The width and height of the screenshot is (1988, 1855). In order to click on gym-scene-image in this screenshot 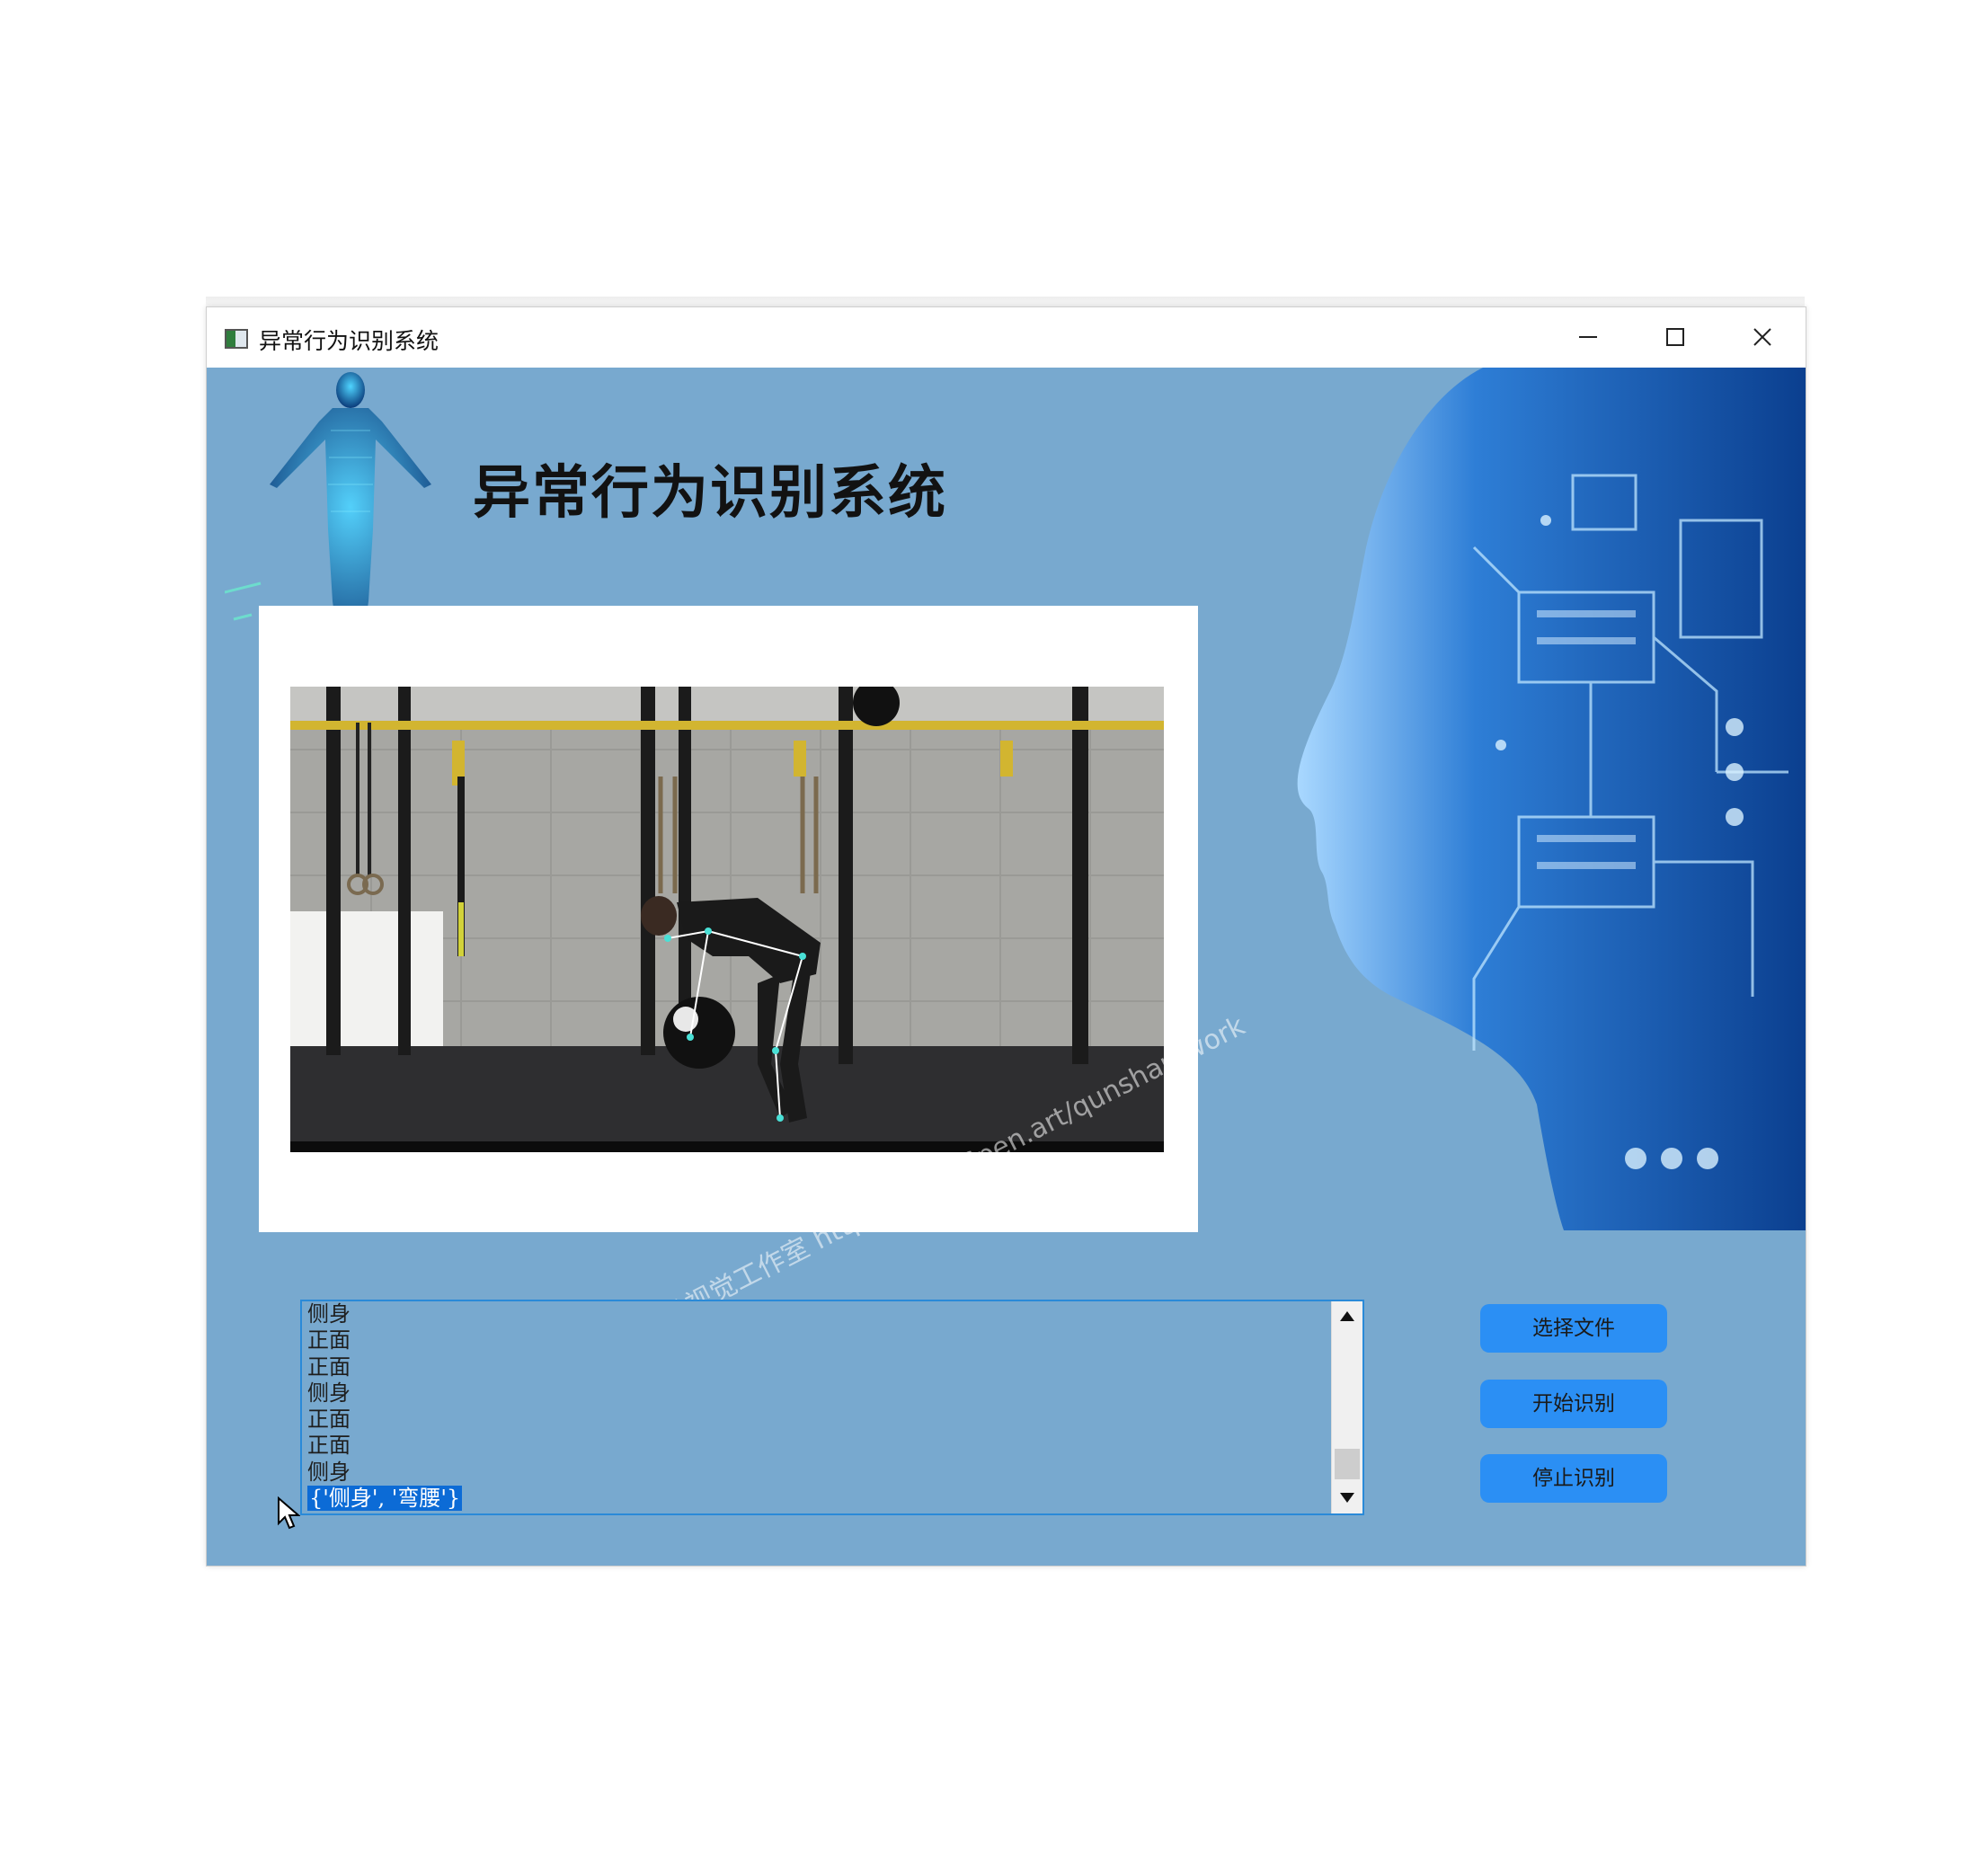, I will do `click(727, 919)`.